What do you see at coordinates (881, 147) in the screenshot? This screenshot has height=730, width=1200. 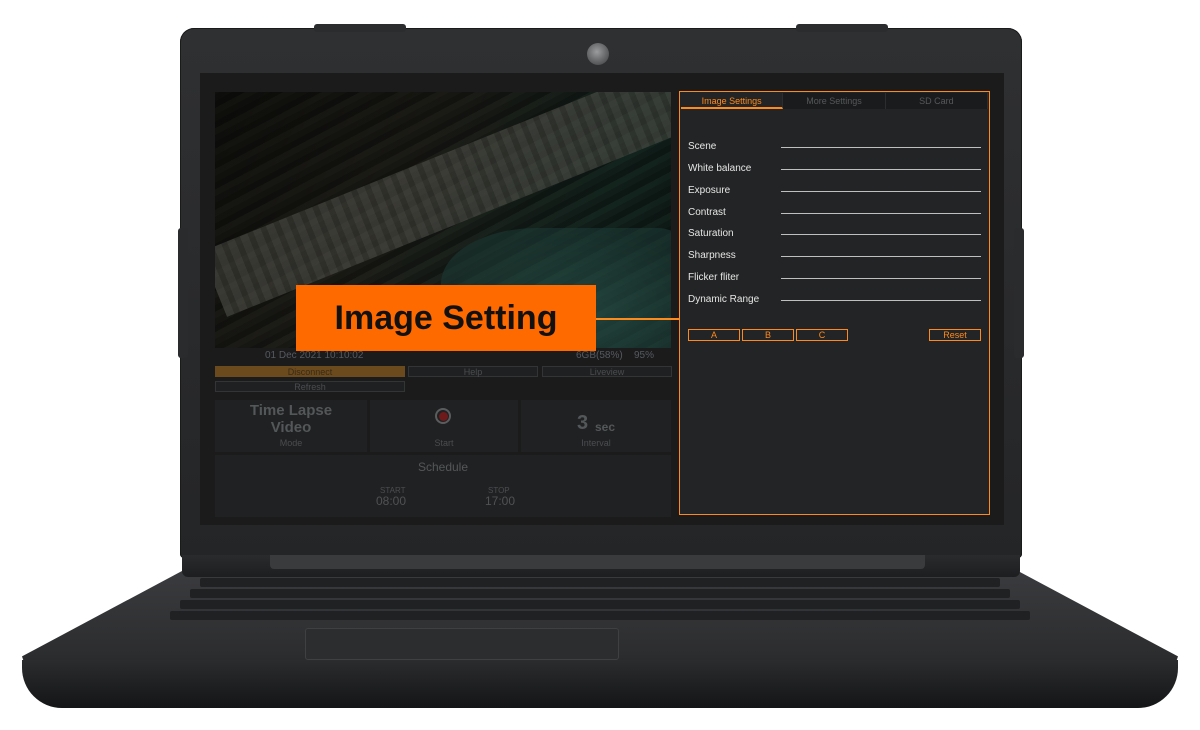 I see `setting-scene-field` at bounding box center [881, 147].